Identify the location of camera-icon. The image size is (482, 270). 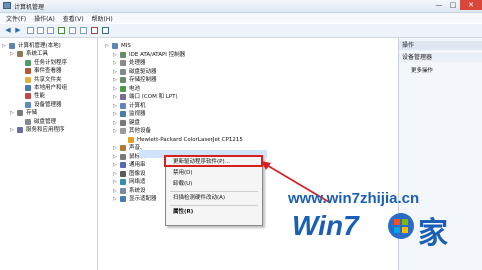
(123, 173).